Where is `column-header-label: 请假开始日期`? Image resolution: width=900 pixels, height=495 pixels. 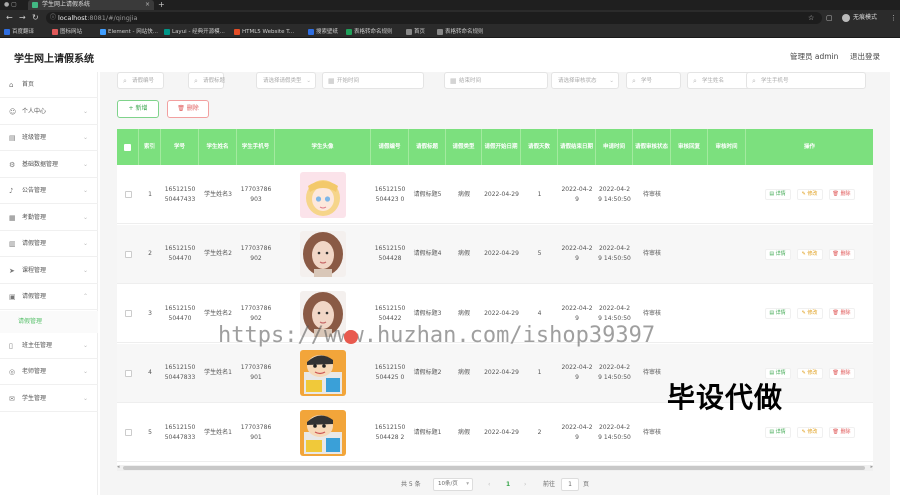
column-header-label: 请假开始日期 is located at coordinates (501, 146).